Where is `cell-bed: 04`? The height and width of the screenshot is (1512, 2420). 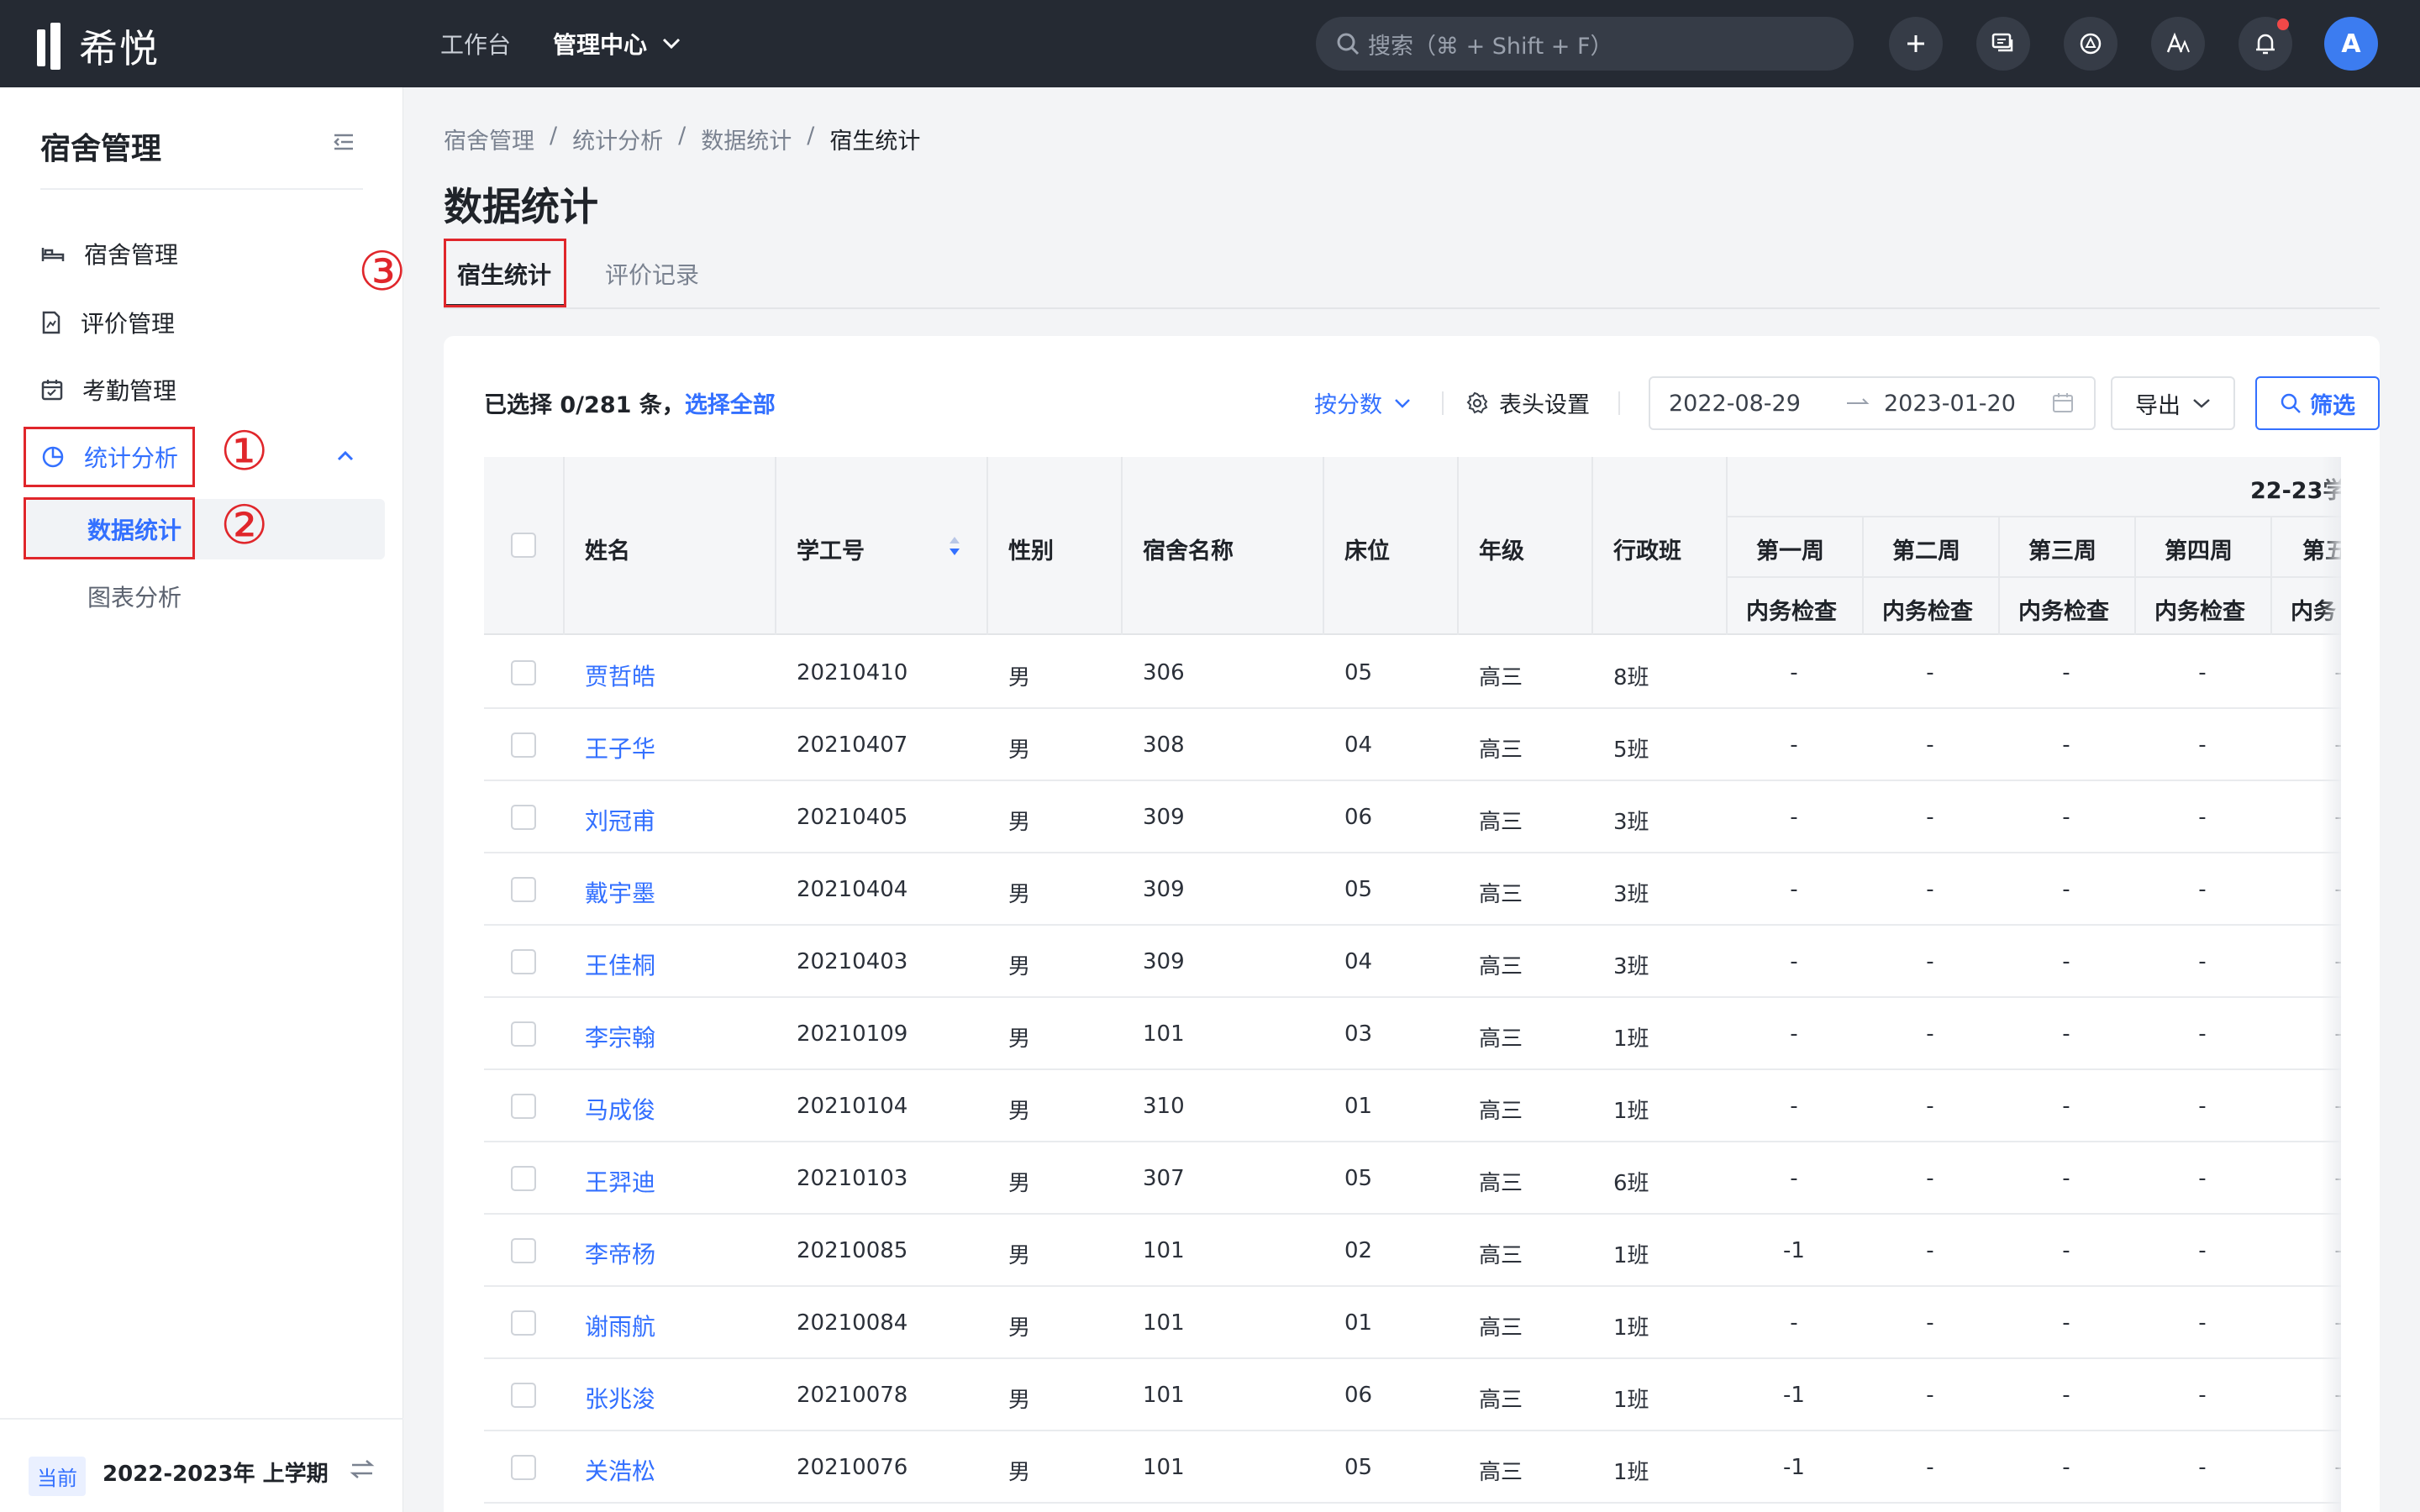 cell-bed: 04 is located at coordinates (1358, 745).